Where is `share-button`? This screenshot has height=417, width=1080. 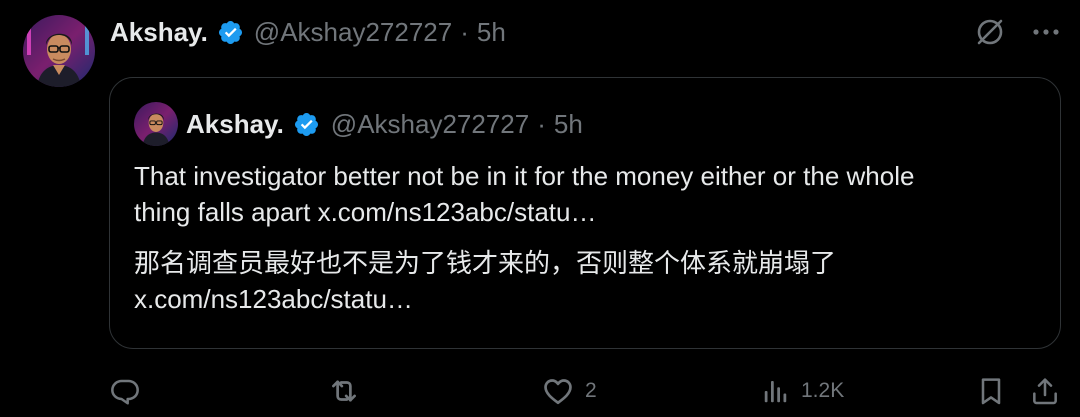 share-button is located at coordinates (1045, 391).